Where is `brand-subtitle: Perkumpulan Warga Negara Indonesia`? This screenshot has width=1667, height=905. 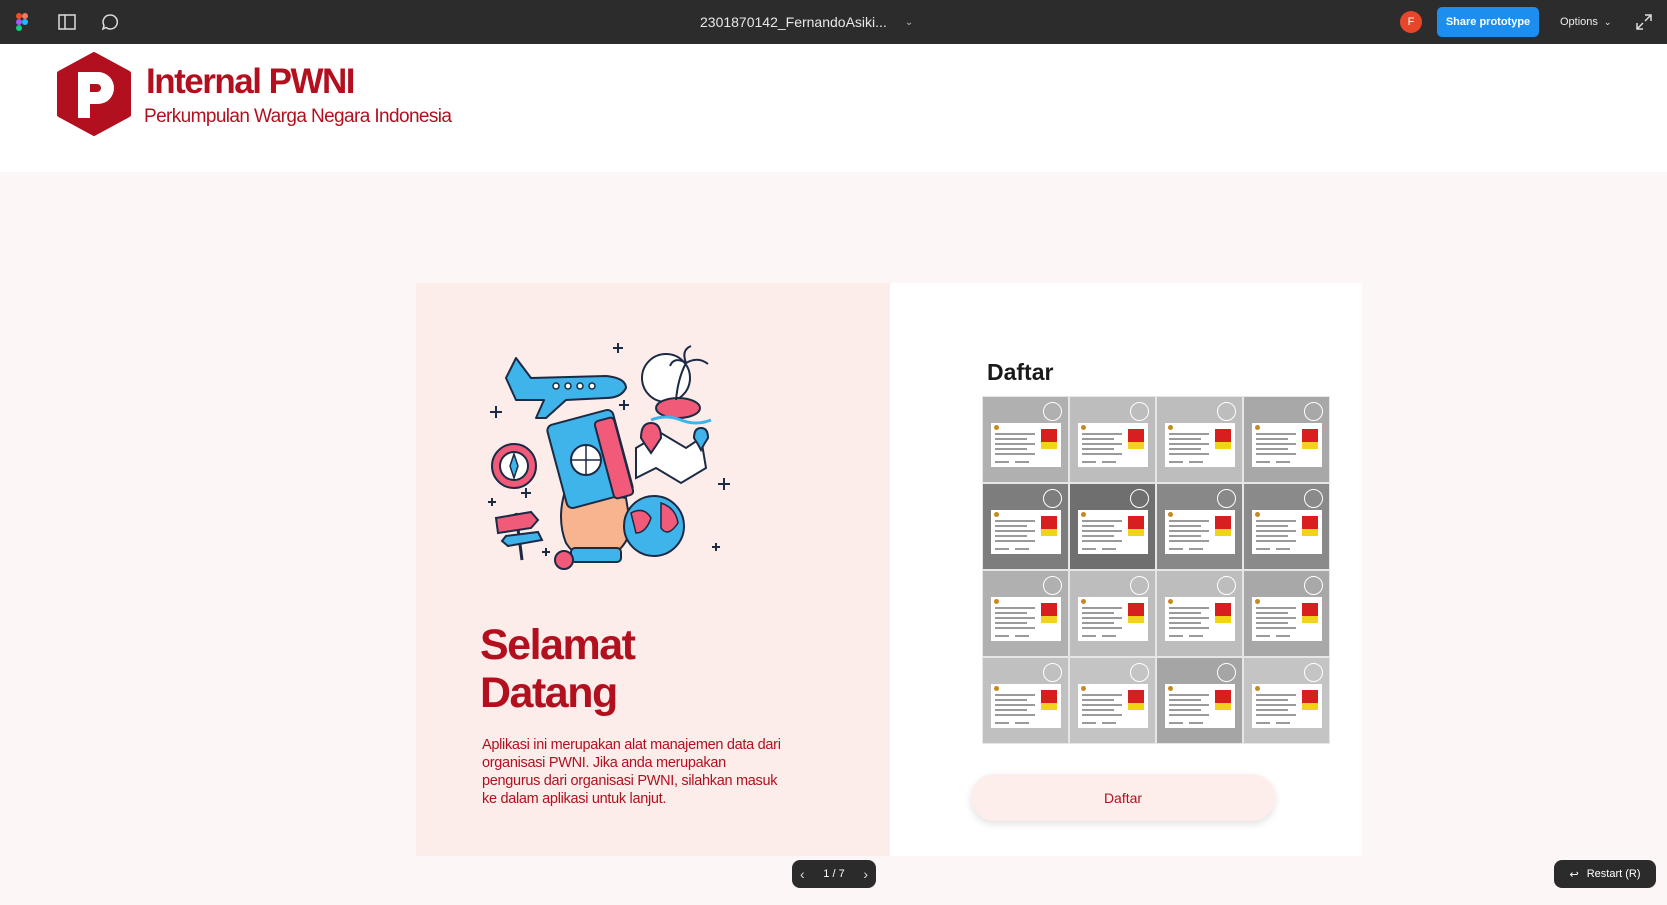
brand-subtitle: Perkumpulan Warga Negara Indonesia is located at coordinates (298, 116).